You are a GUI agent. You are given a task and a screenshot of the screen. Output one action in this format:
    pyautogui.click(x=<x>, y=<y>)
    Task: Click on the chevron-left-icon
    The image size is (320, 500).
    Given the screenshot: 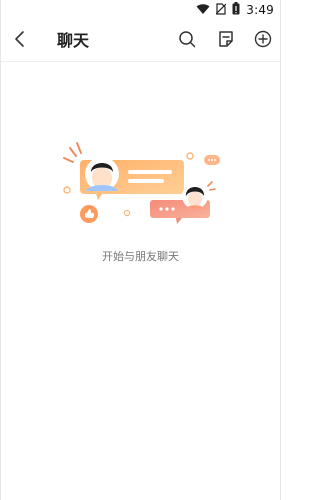 What is the action you would take?
    pyautogui.click(x=20, y=41)
    